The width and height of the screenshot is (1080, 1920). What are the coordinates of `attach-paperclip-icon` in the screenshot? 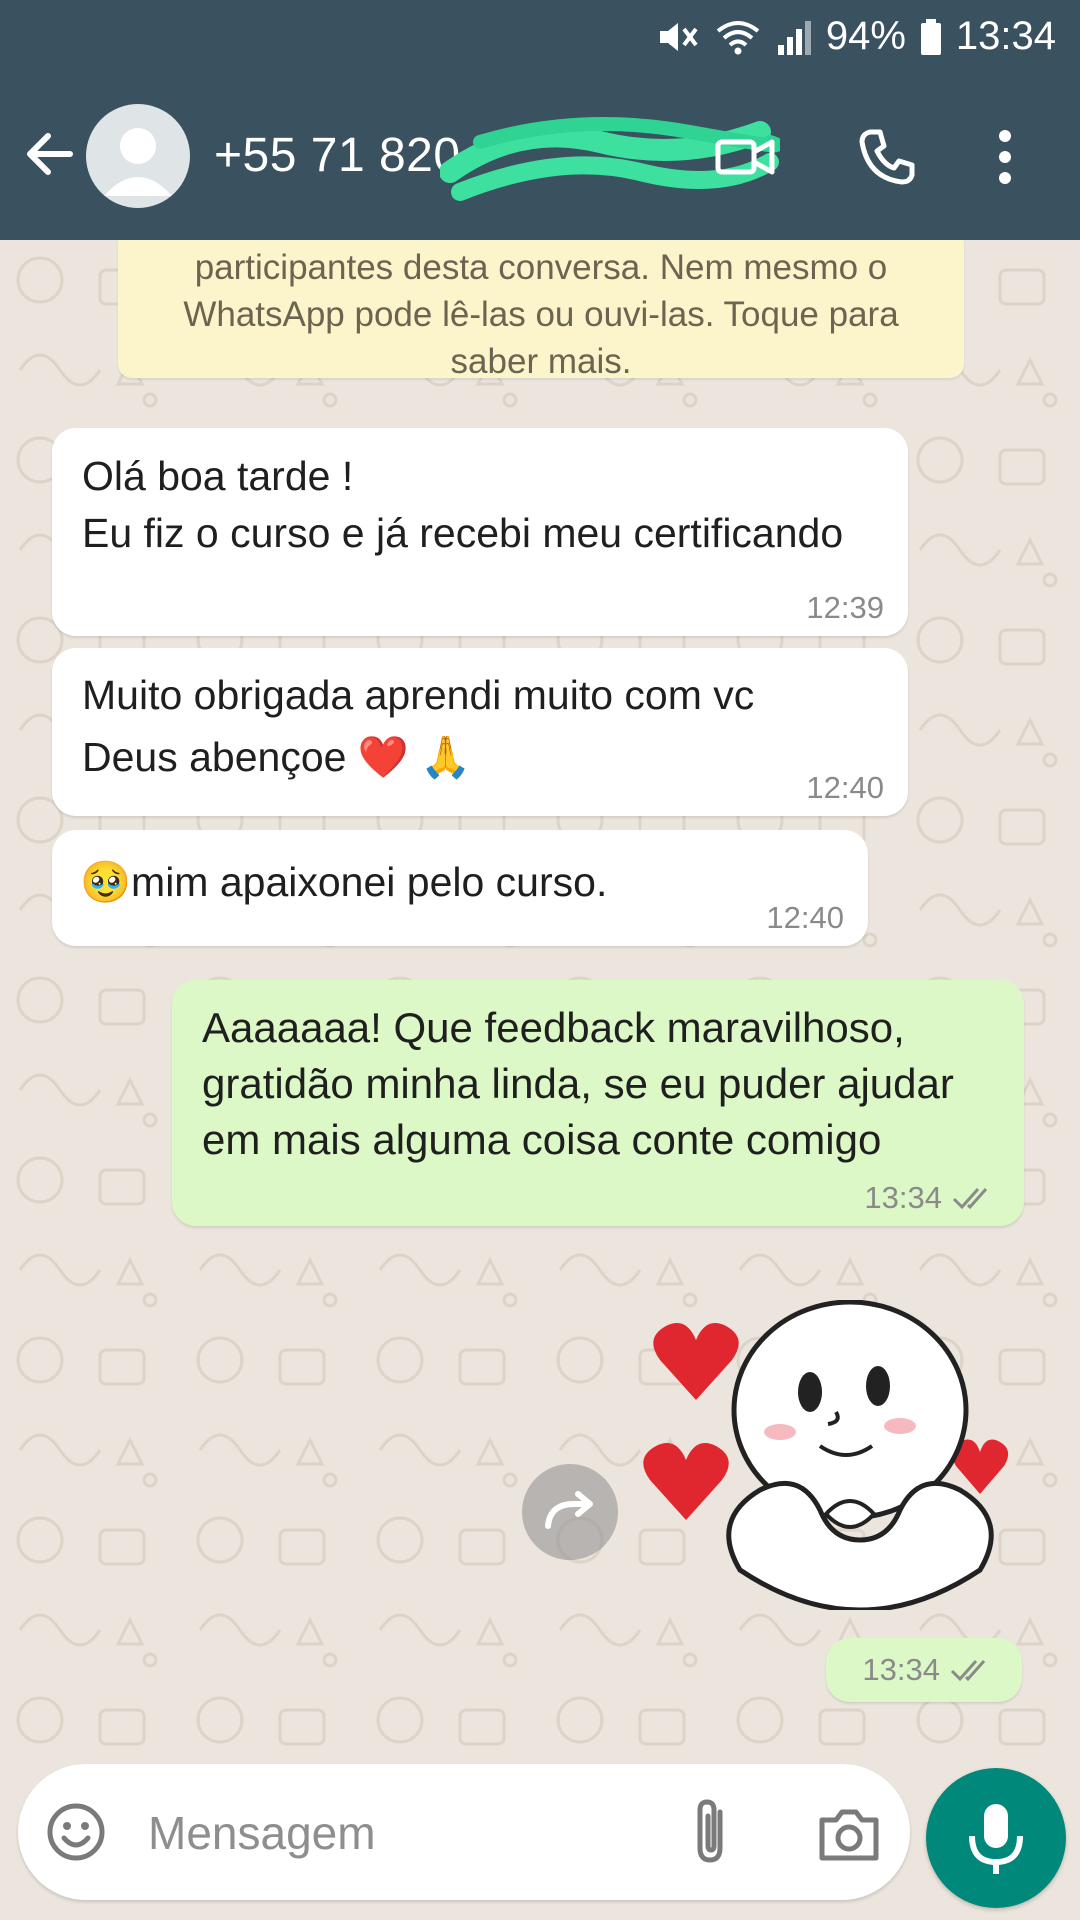 It's located at (712, 1832).